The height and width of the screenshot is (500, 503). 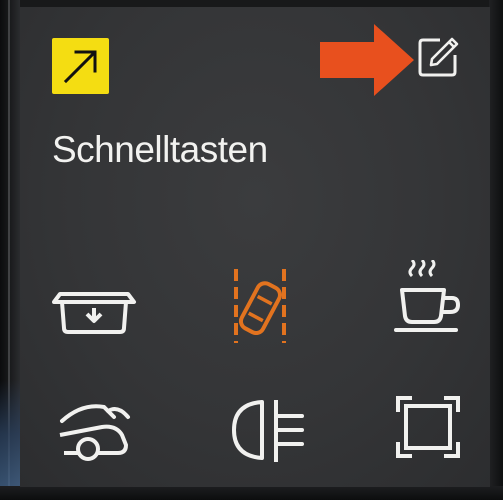 What do you see at coordinates (268, 431) in the screenshot?
I see `rear-fog-light-icon` at bounding box center [268, 431].